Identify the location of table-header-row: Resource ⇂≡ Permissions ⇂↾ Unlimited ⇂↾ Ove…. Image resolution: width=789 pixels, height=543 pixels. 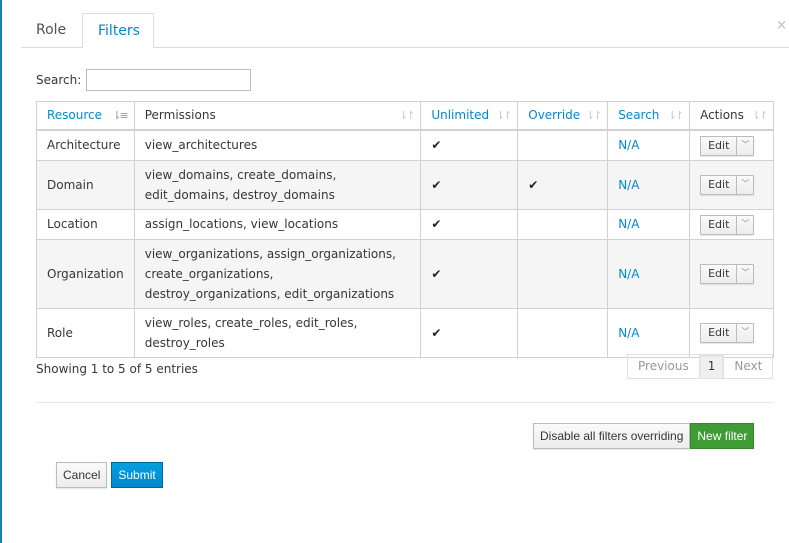
(405, 116).